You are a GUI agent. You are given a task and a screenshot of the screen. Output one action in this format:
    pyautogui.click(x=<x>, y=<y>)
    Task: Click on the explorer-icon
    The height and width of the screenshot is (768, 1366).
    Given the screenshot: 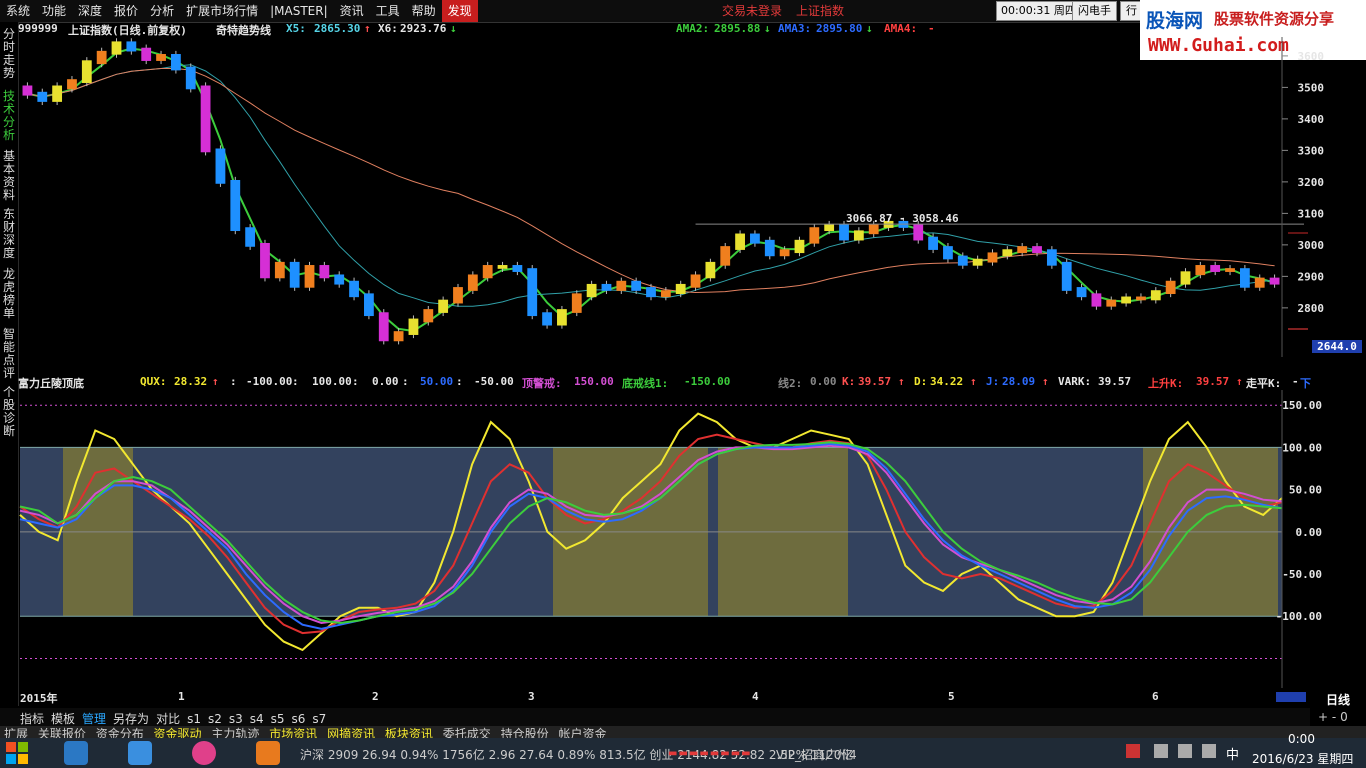 What is the action you would take?
    pyautogui.click(x=140, y=753)
    